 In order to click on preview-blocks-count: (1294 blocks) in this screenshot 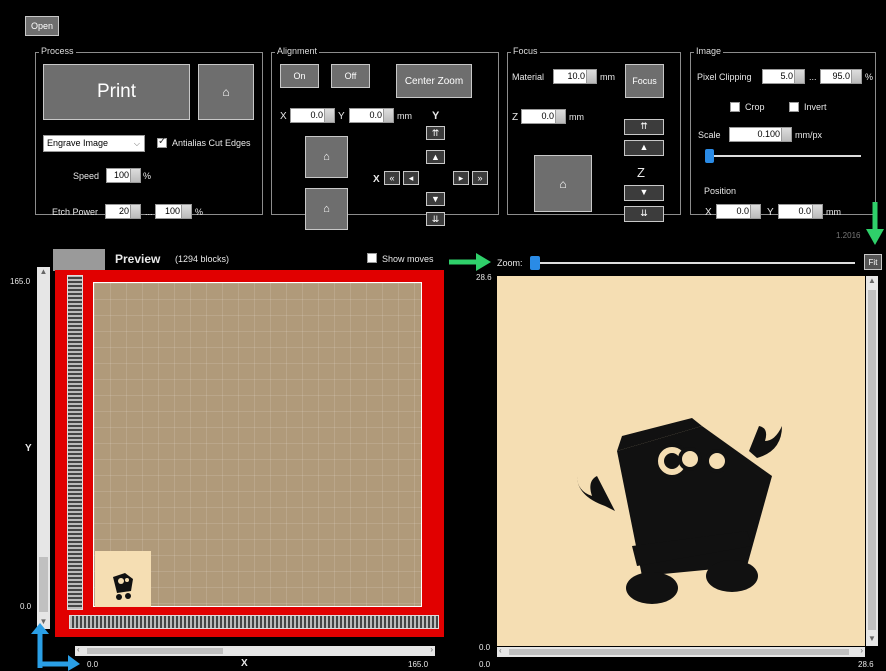, I will do `click(202, 259)`.